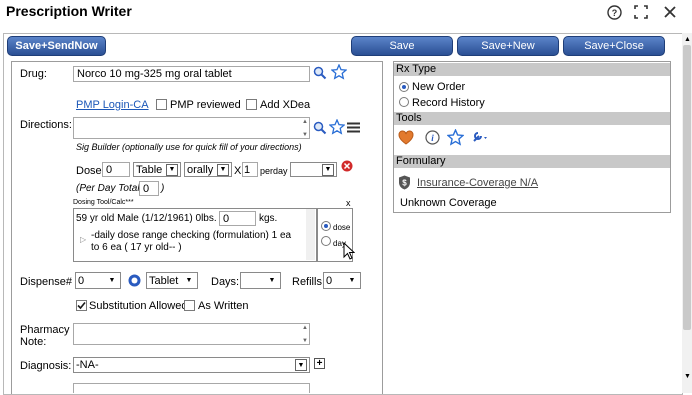 The height and width of the screenshot is (395, 692). Describe the element at coordinates (326, 241) in the screenshot. I see `day-radio` at that location.